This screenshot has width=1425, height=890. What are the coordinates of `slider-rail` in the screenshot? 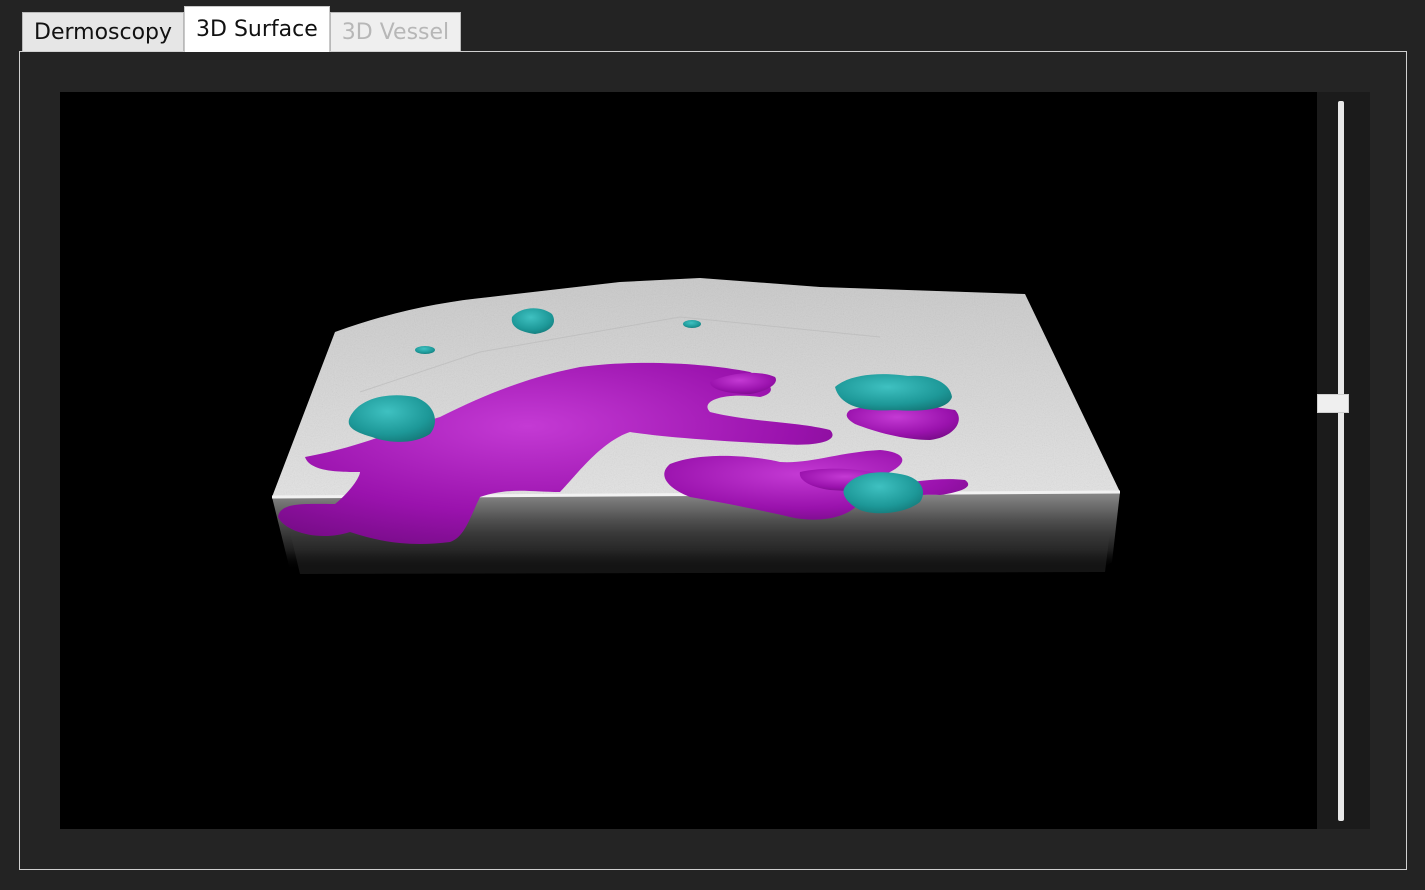 It's located at (1341, 461).